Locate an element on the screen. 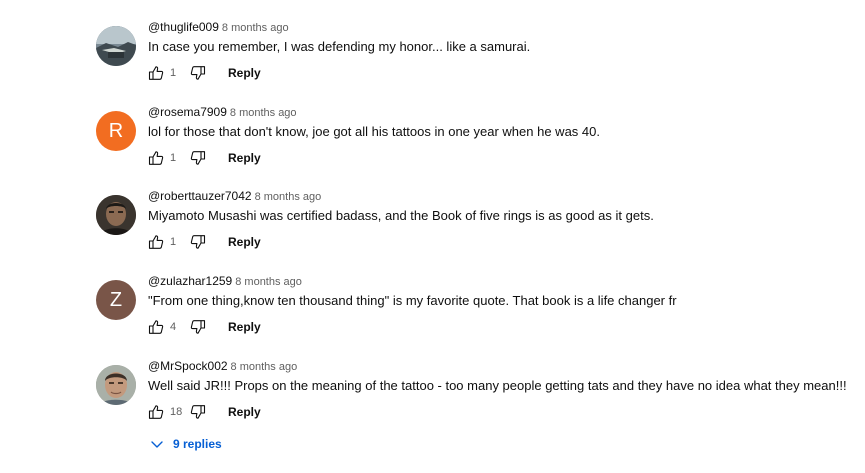  avatar-letter: Z is located at coordinates (116, 299).